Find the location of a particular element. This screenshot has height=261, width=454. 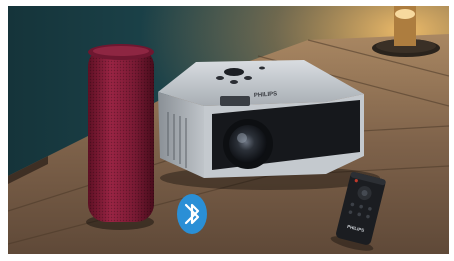

bluetooth-icon is located at coordinates (192, 214).